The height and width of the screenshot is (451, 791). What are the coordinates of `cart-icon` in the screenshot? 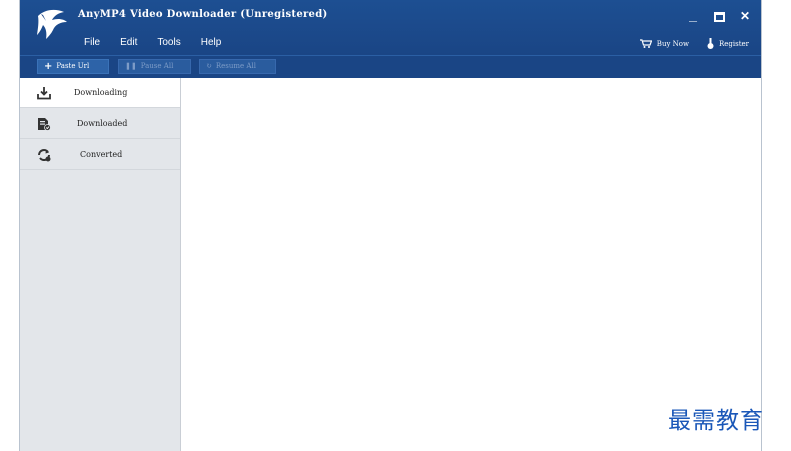 It's located at (645, 43).